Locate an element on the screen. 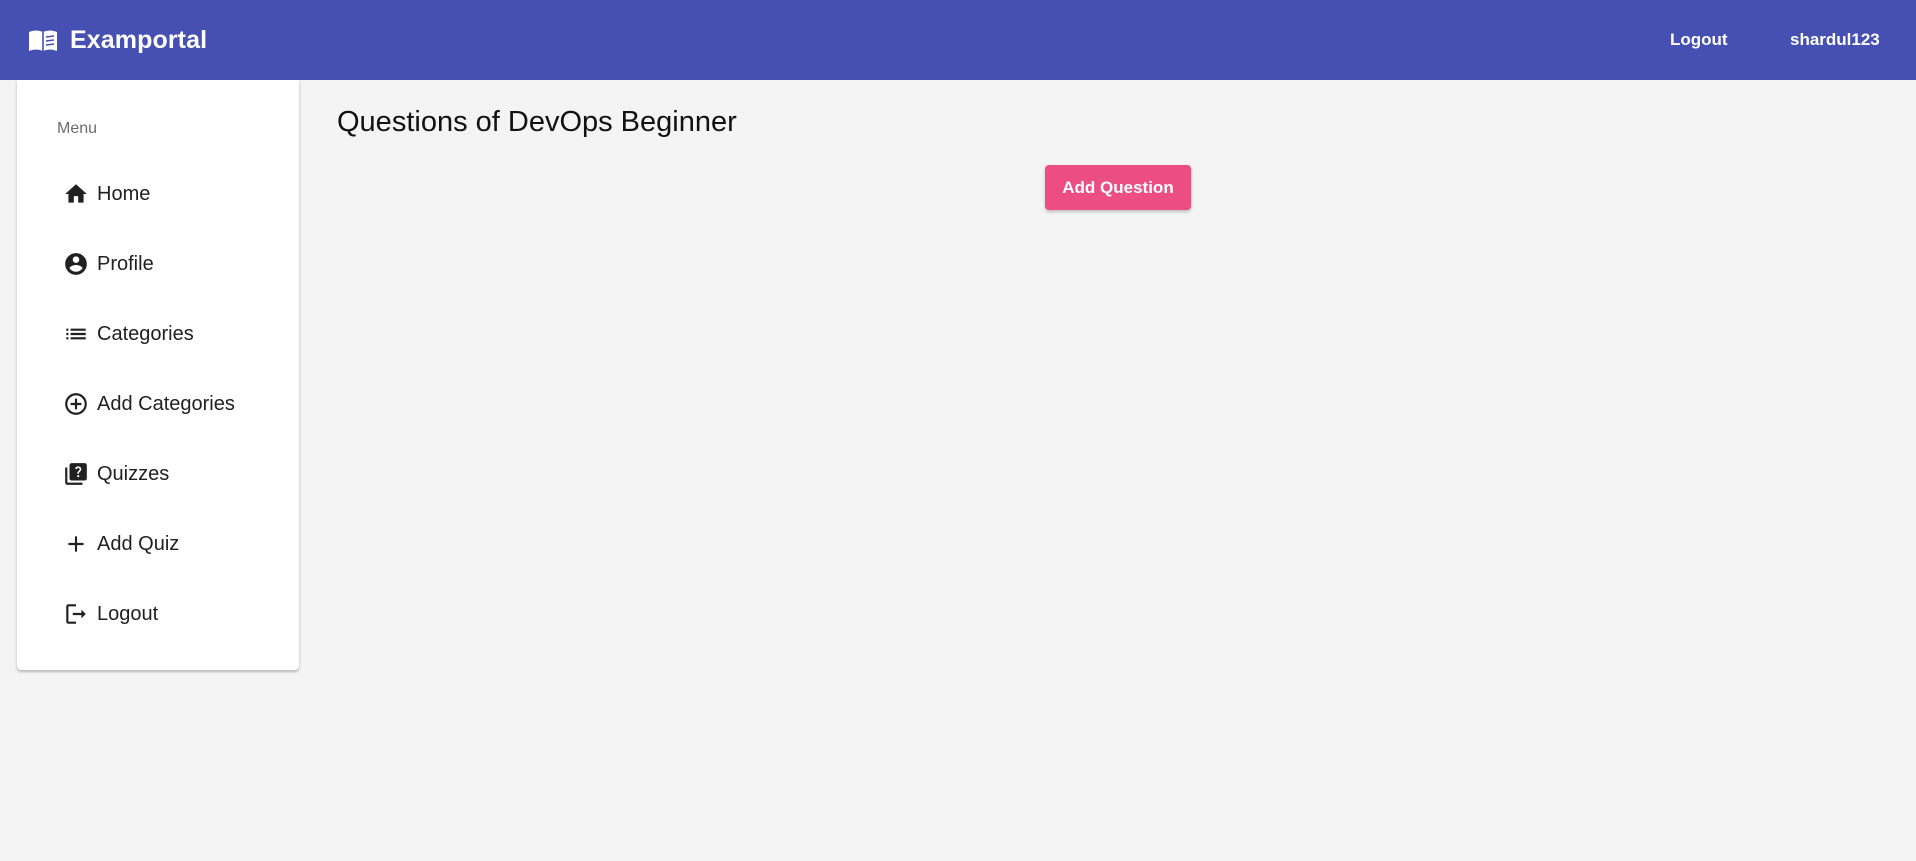 This screenshot has height=861, width=1916. sidebar-item-profile: Profile is located at coordinates (158, 264).